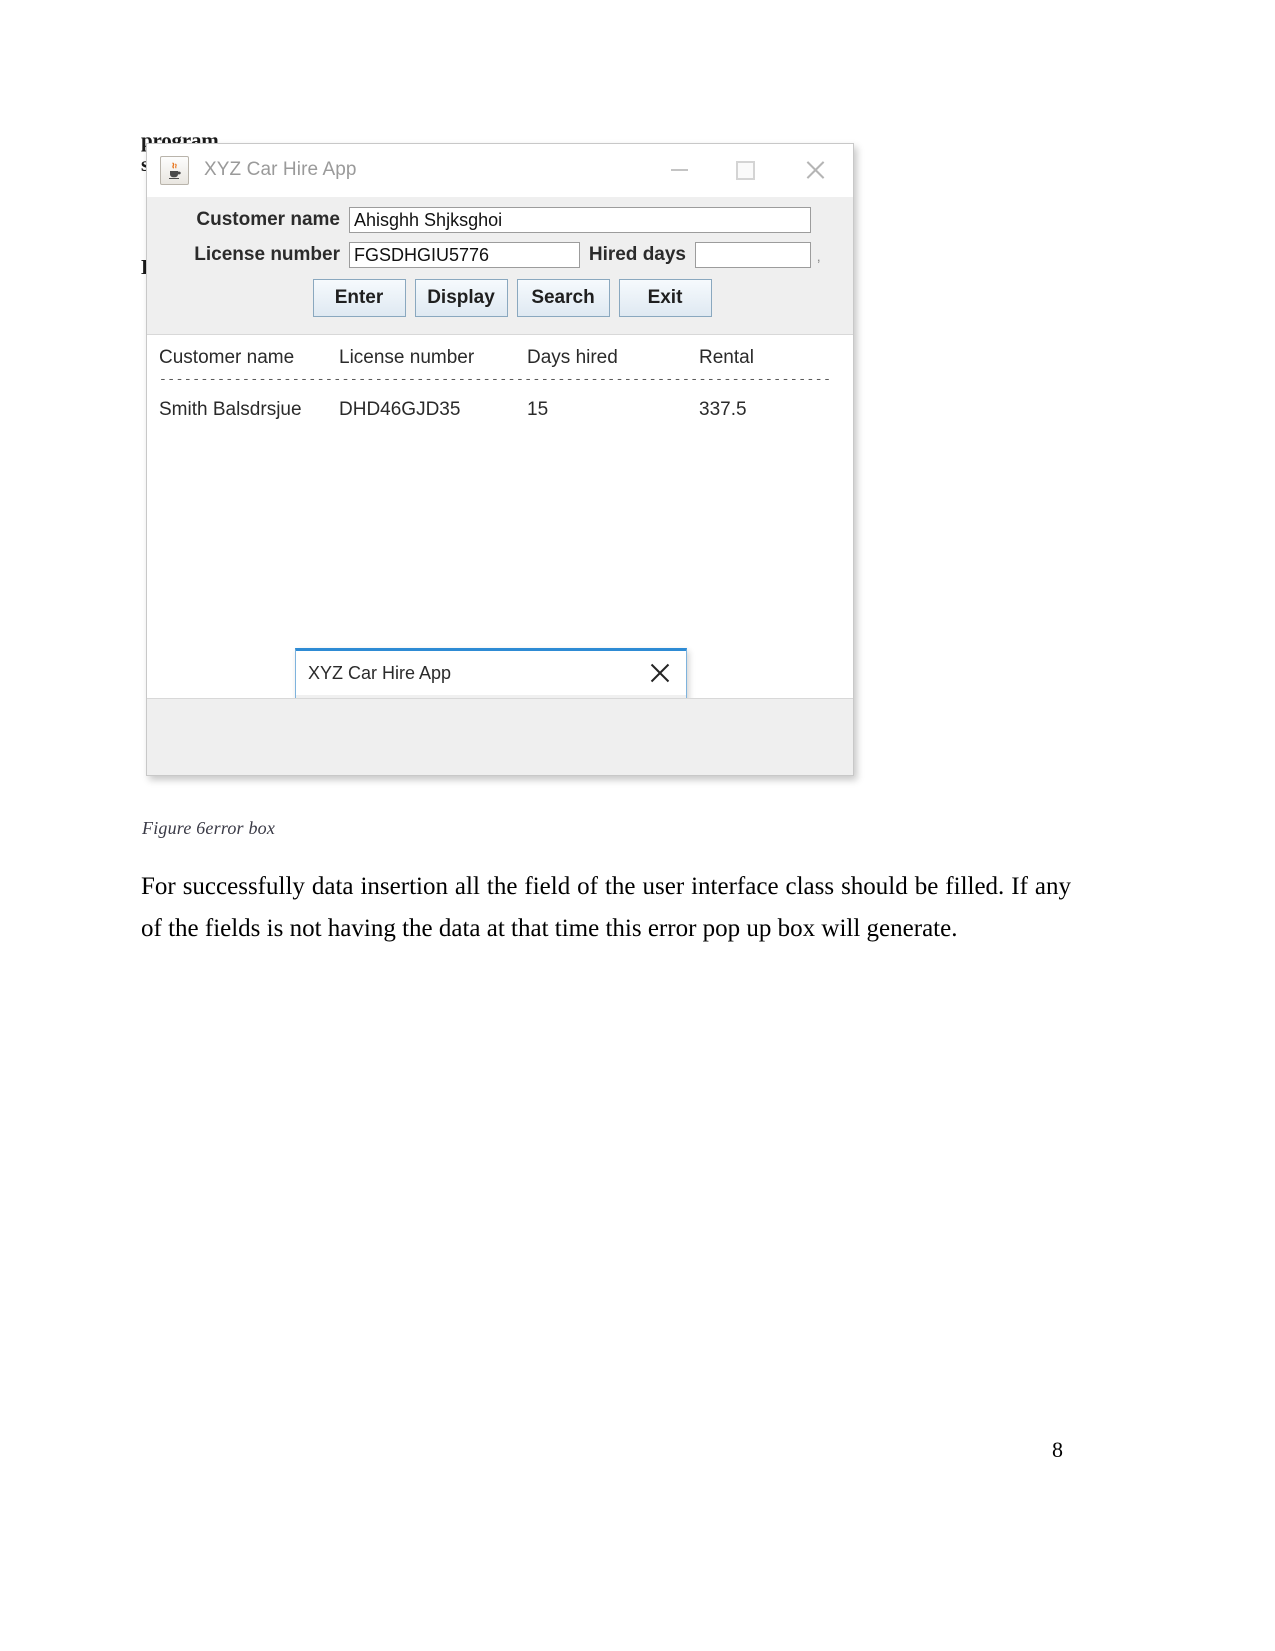  Describe the element at coordinates (268, 219) in the screenshot. I see `customer-name-label: Customer name` at that location.